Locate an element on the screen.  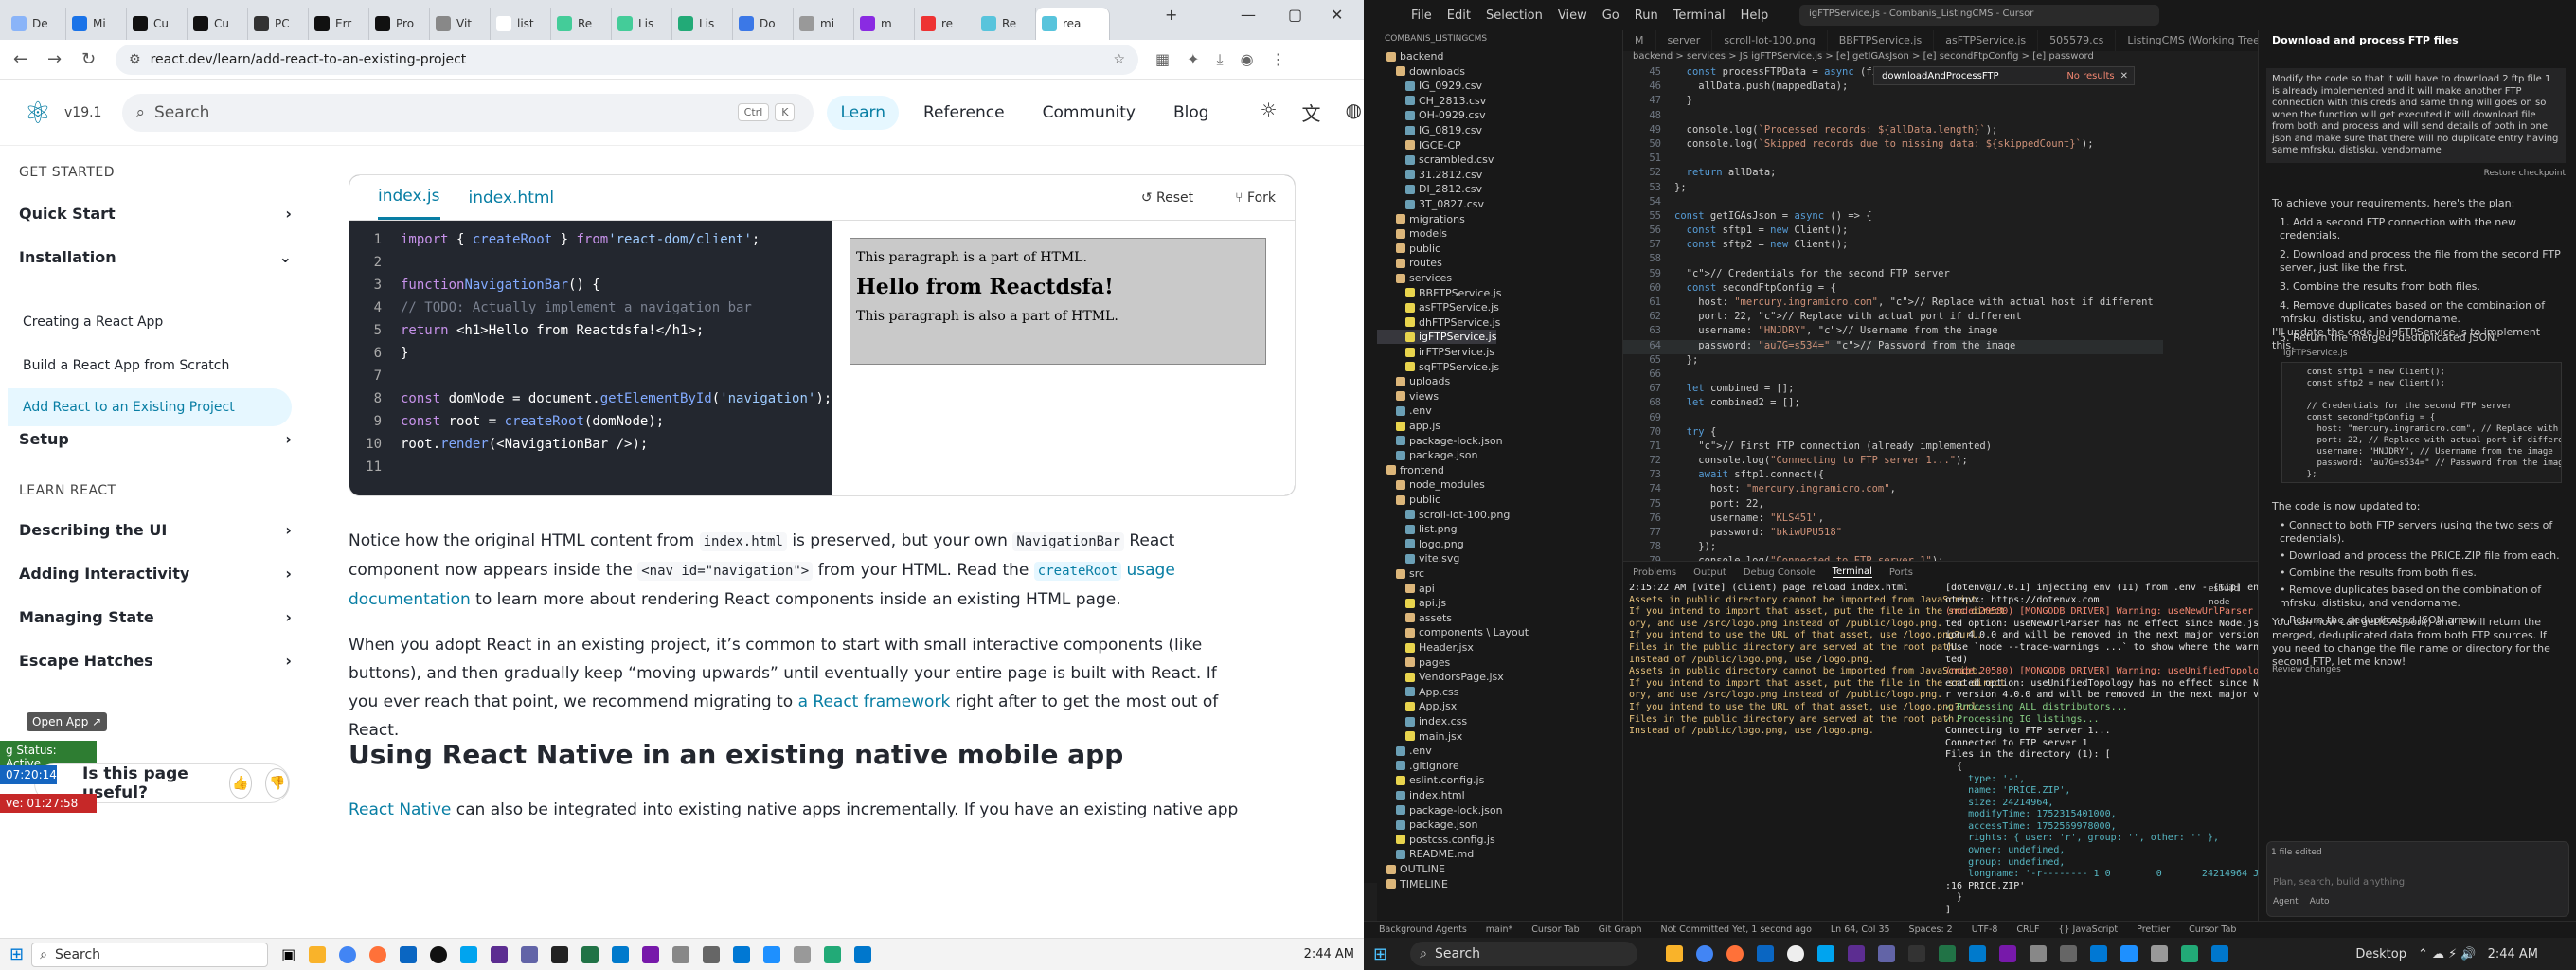
minimize-button: — is located at coordinates (1248, 15).